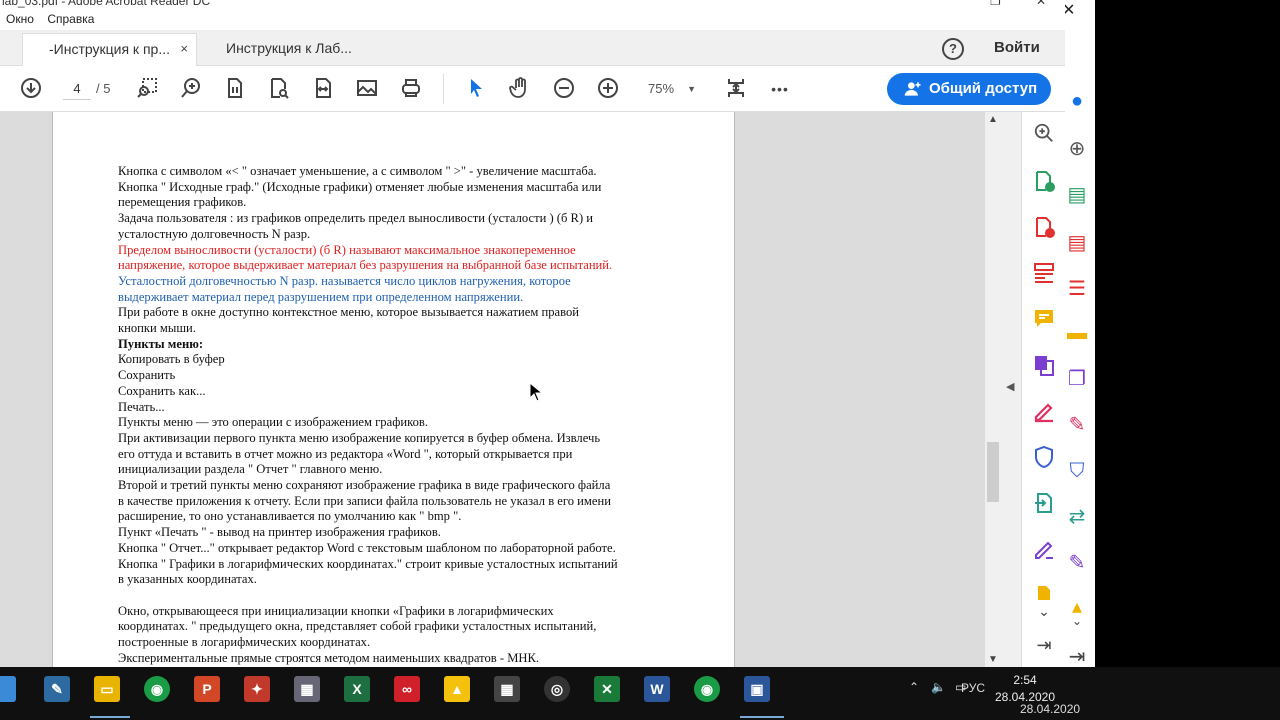 The width and height of the screenshot is (1280, 720). Describe the element at coordinates (191, 89) in the screenshot. I see `dynamic-zoom-icon` at that location.